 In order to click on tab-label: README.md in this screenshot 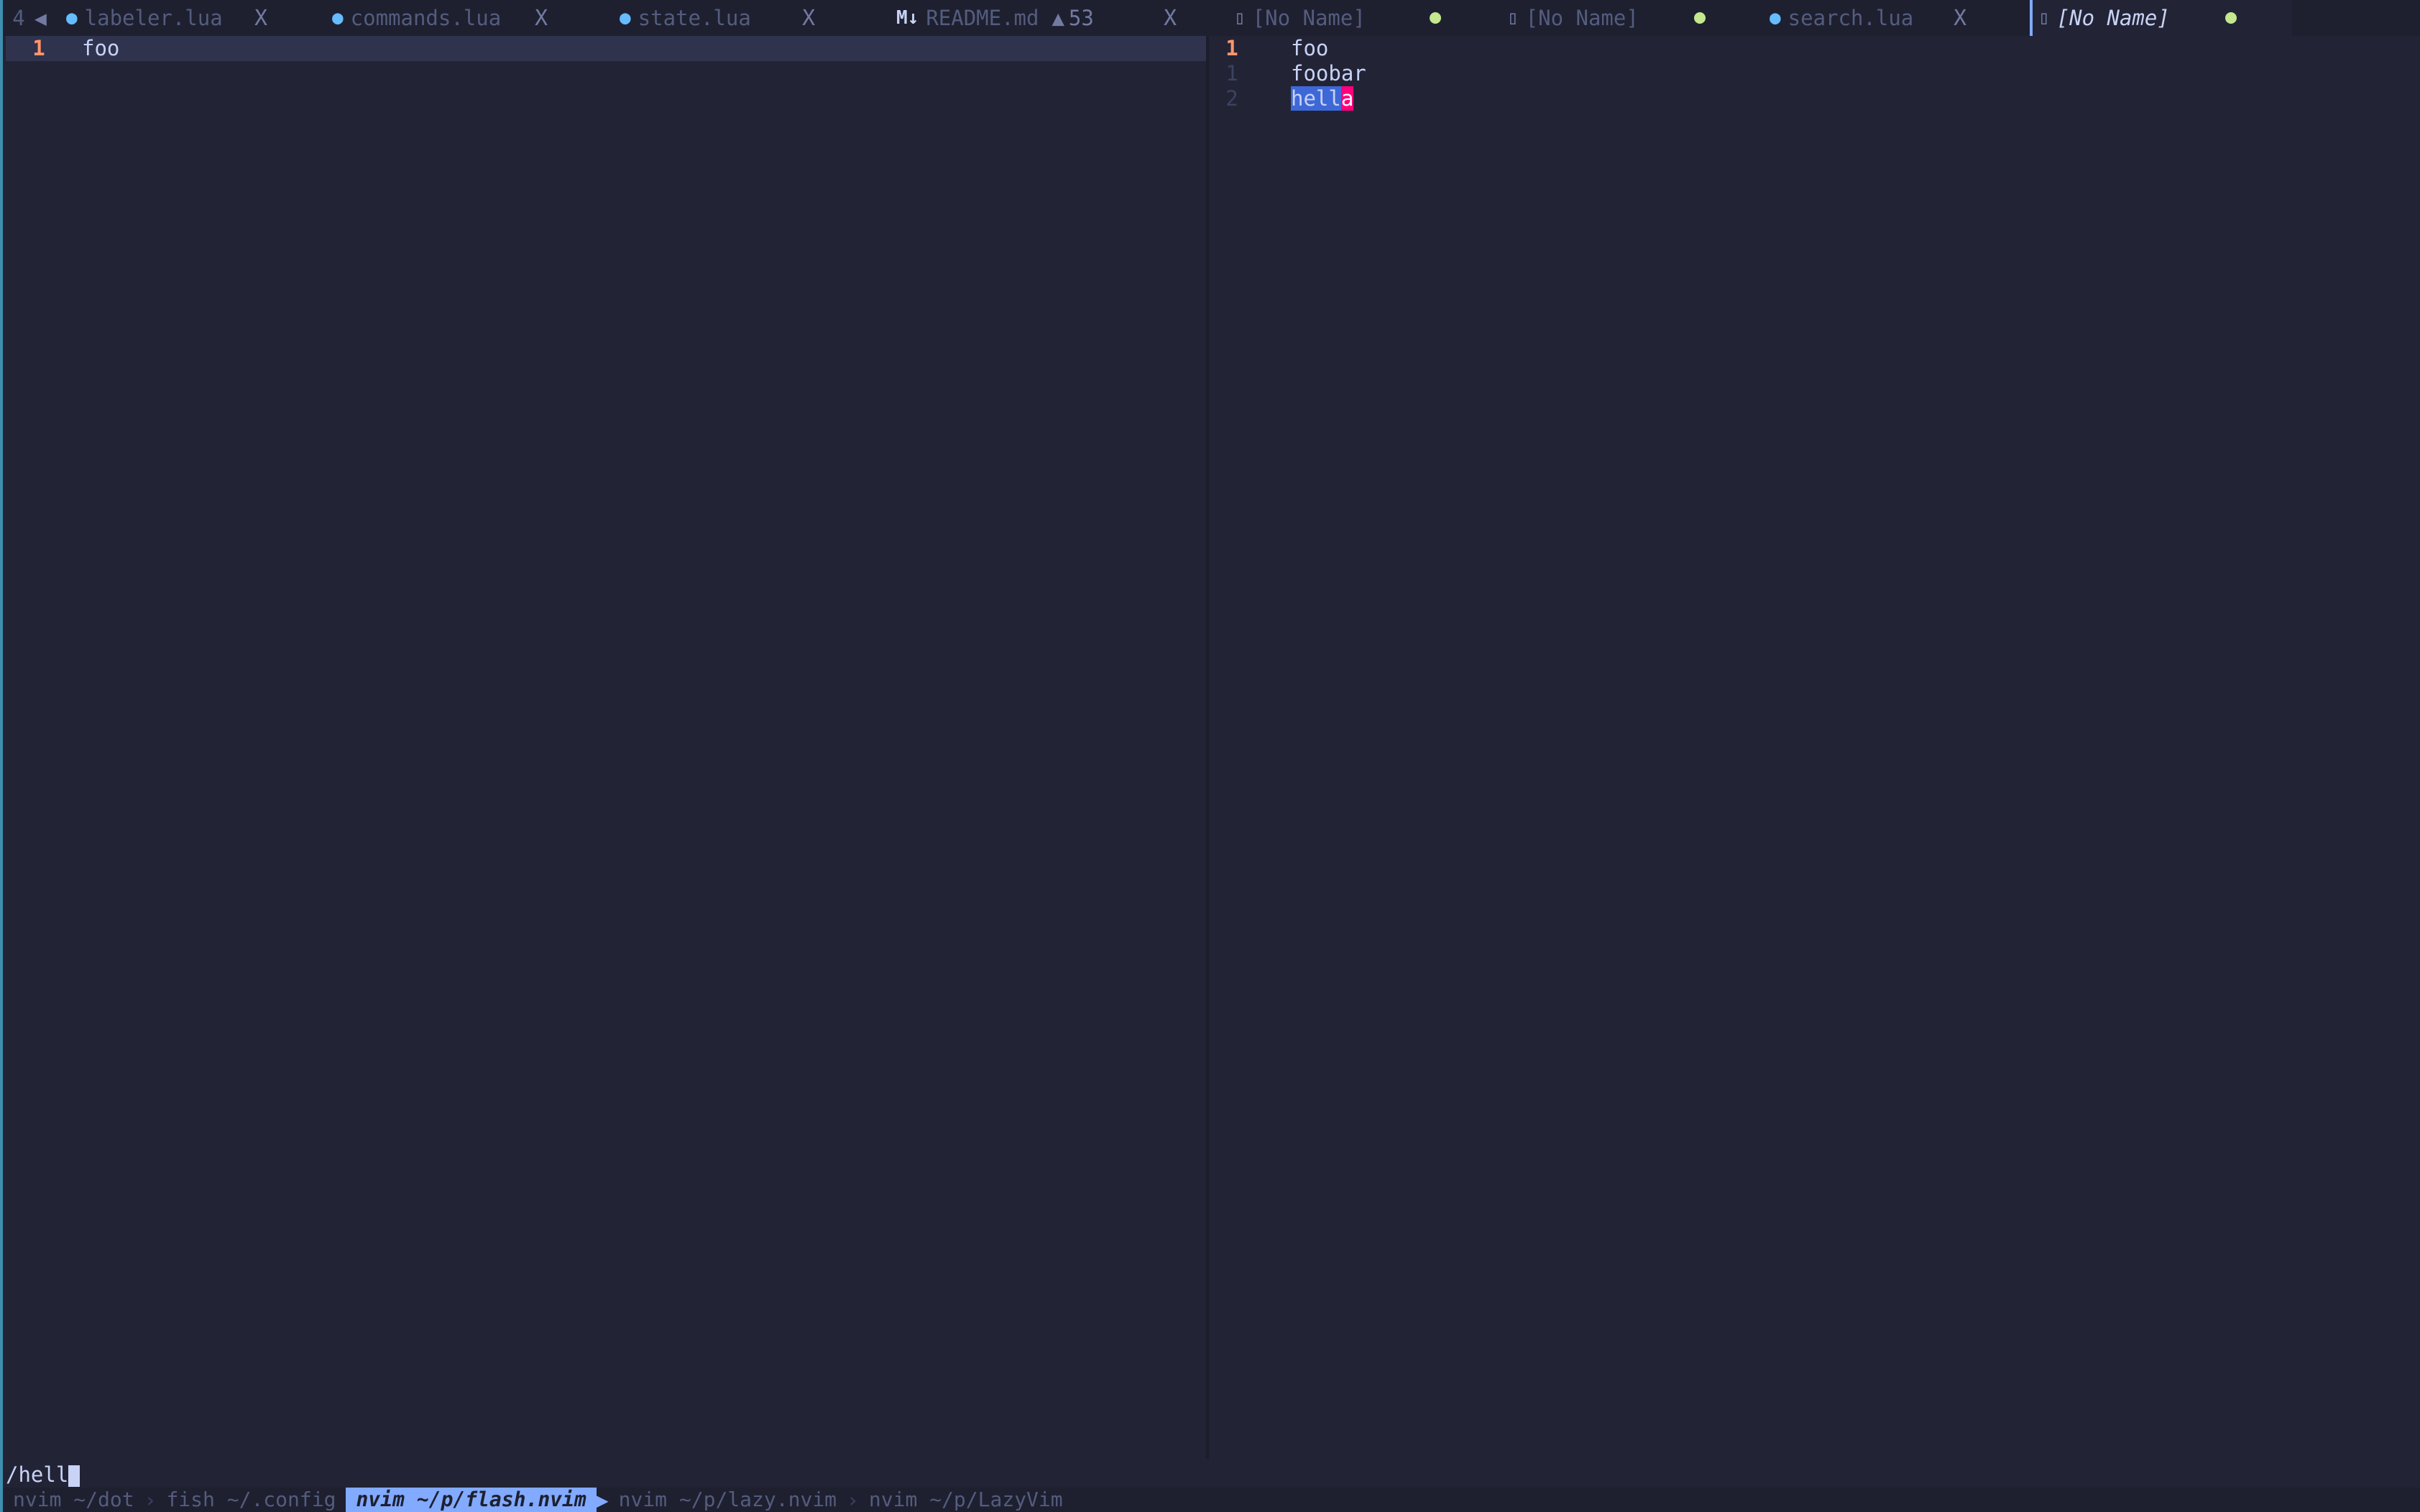, I will do `click(982, 18)`.